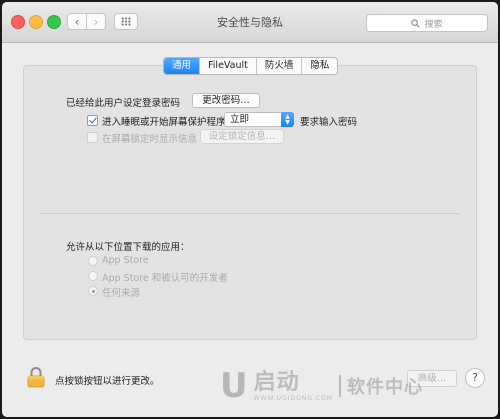  I want to click on show-message-checkbox, so click(92, 137).